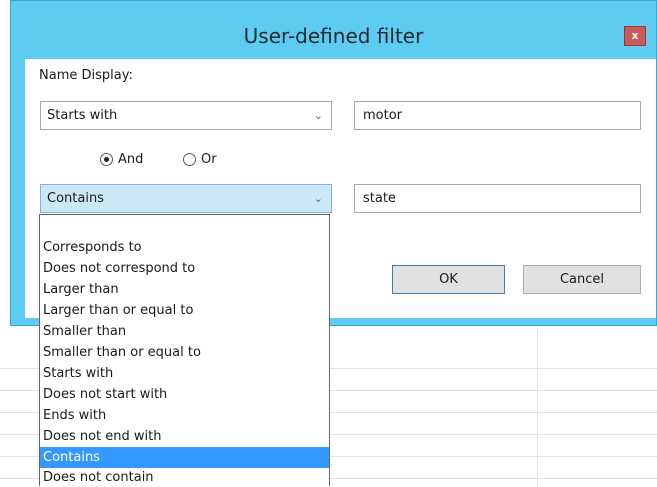  I want to click on close-icon: x, so click(635, 35).